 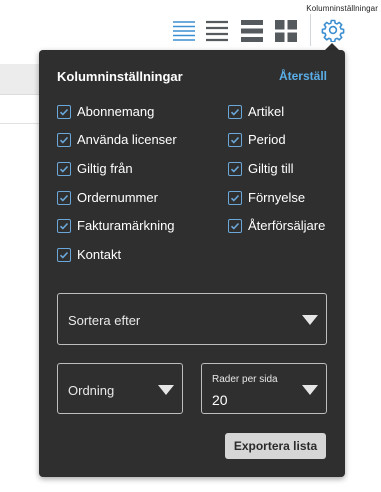 I want to click on rows-per-page-label: Rader per sida, so click(x=245, y=379).